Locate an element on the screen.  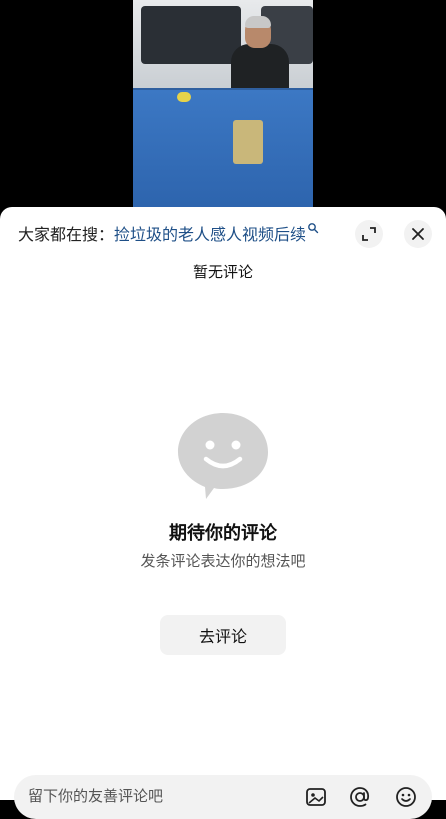
expand-icon is located at coordinates (369, 234).